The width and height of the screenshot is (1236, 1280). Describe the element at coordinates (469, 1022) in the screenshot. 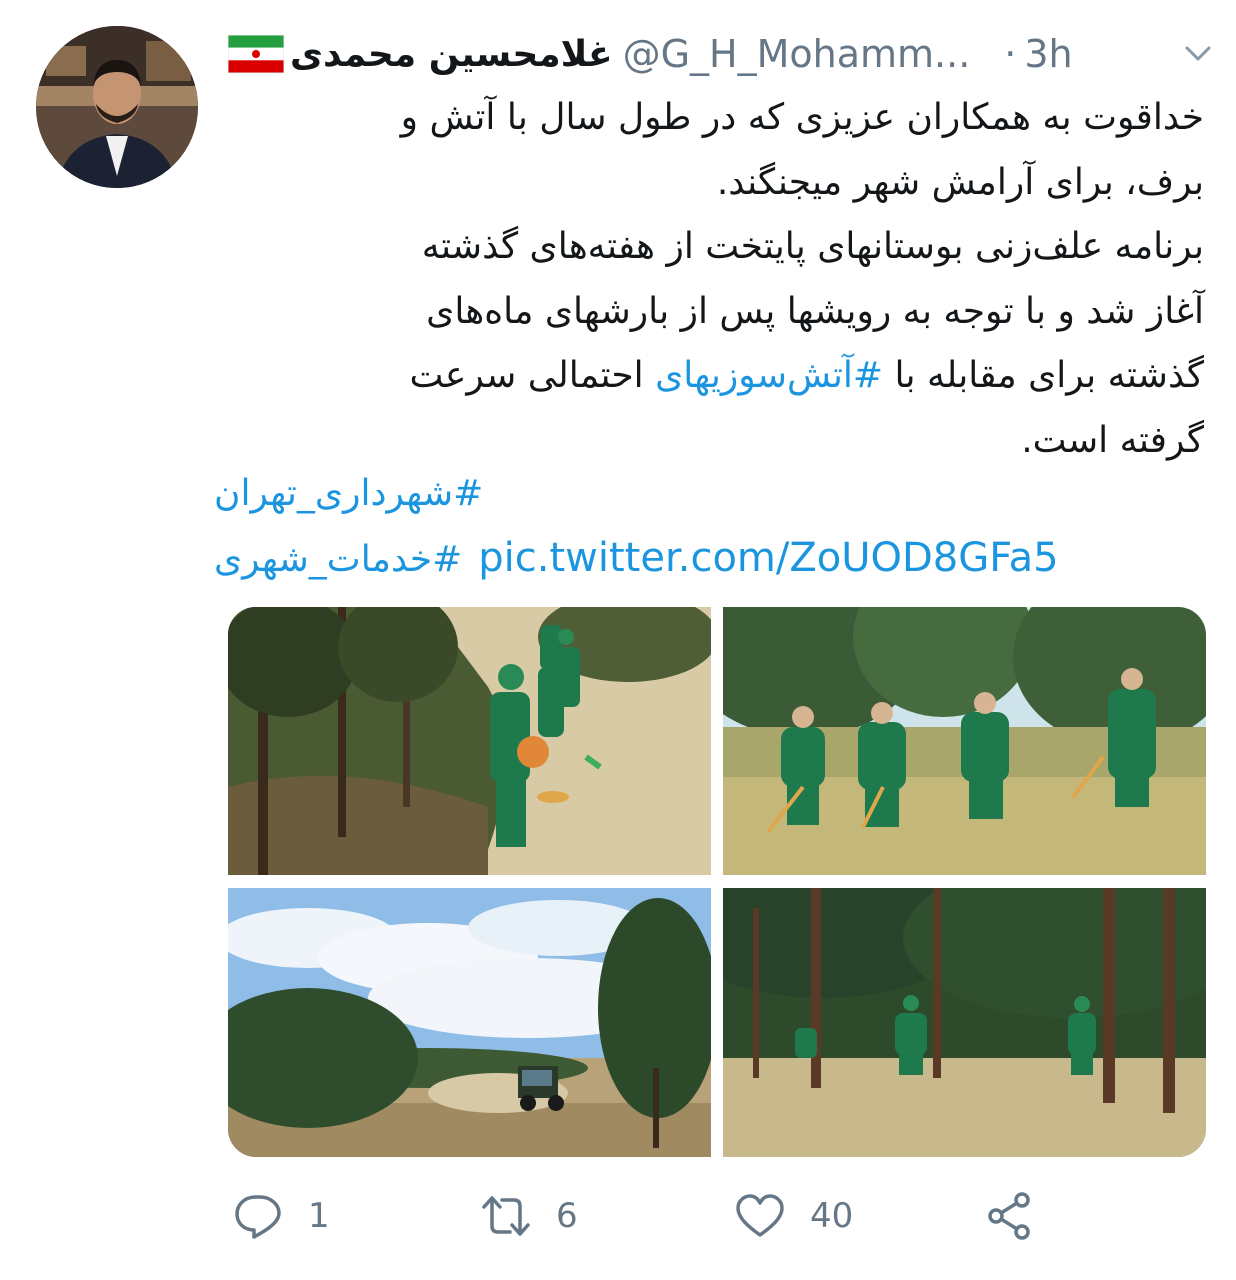

I see `photo-tractor` at that location.